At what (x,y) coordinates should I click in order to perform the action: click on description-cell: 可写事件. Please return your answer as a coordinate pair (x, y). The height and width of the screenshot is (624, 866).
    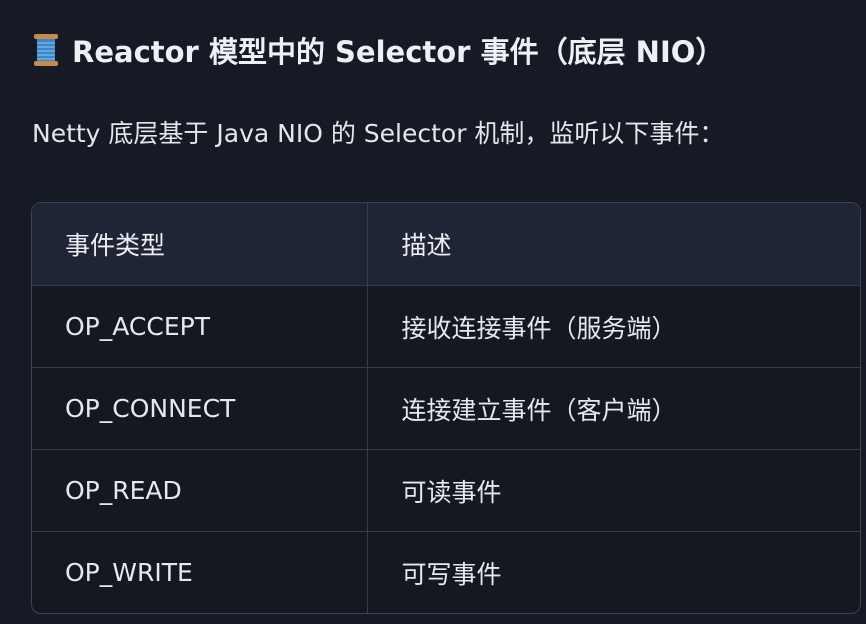
    Looking at the image, I should click on (451, 574).